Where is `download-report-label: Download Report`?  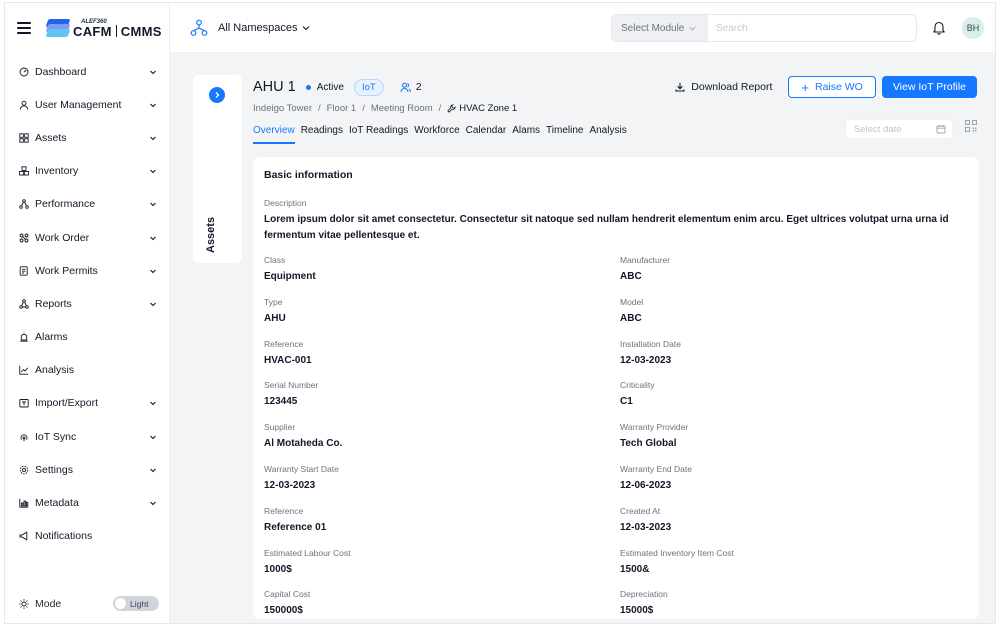 download-report-label: Download Report is located at coordinates (732, 87).